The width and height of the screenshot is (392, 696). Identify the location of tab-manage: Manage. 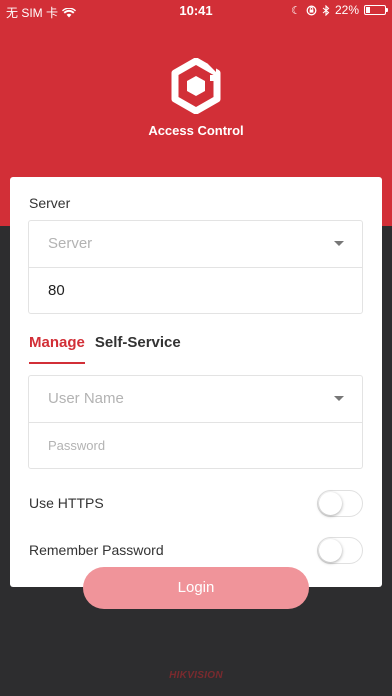
(57, 349).